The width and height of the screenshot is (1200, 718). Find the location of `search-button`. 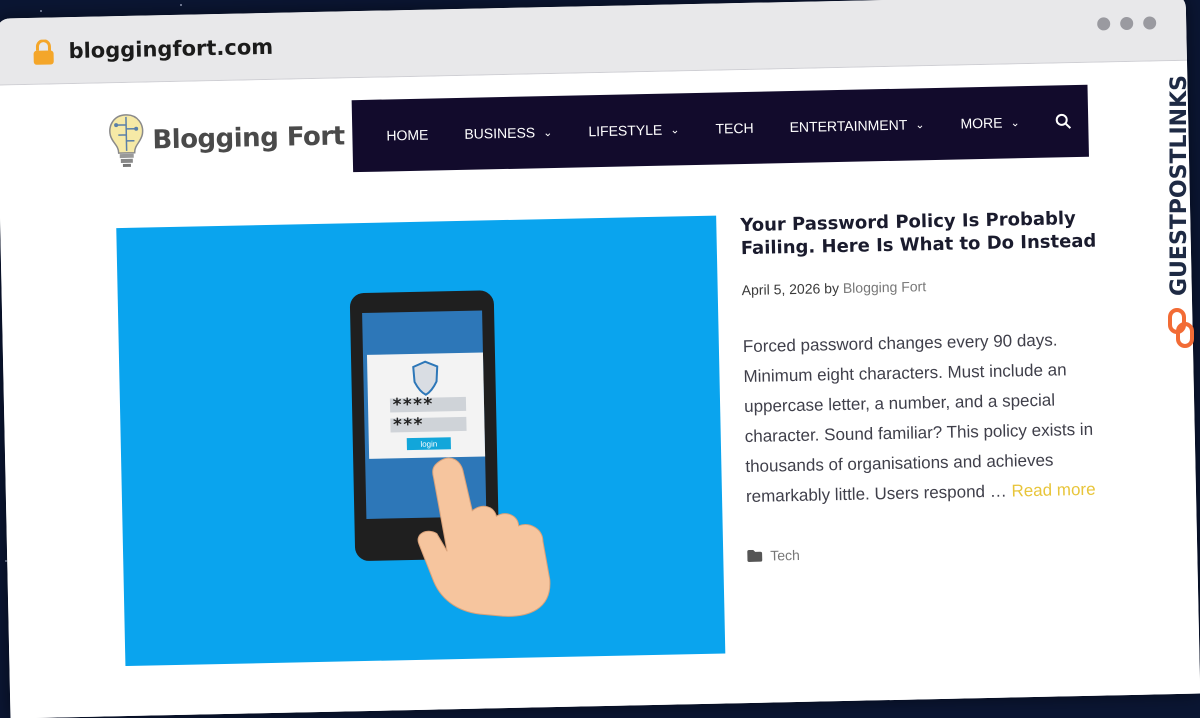

search-button is located at coordinates (1063, 121).